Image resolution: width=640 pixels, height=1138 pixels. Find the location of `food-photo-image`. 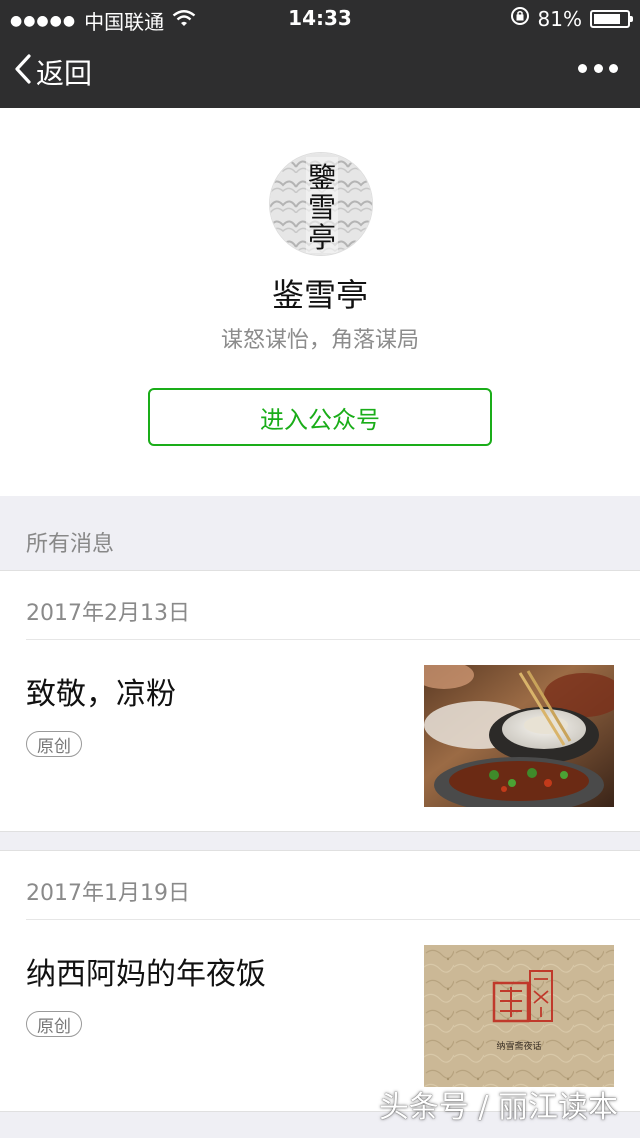

food-photo-image is located at coordinates (519, 736).